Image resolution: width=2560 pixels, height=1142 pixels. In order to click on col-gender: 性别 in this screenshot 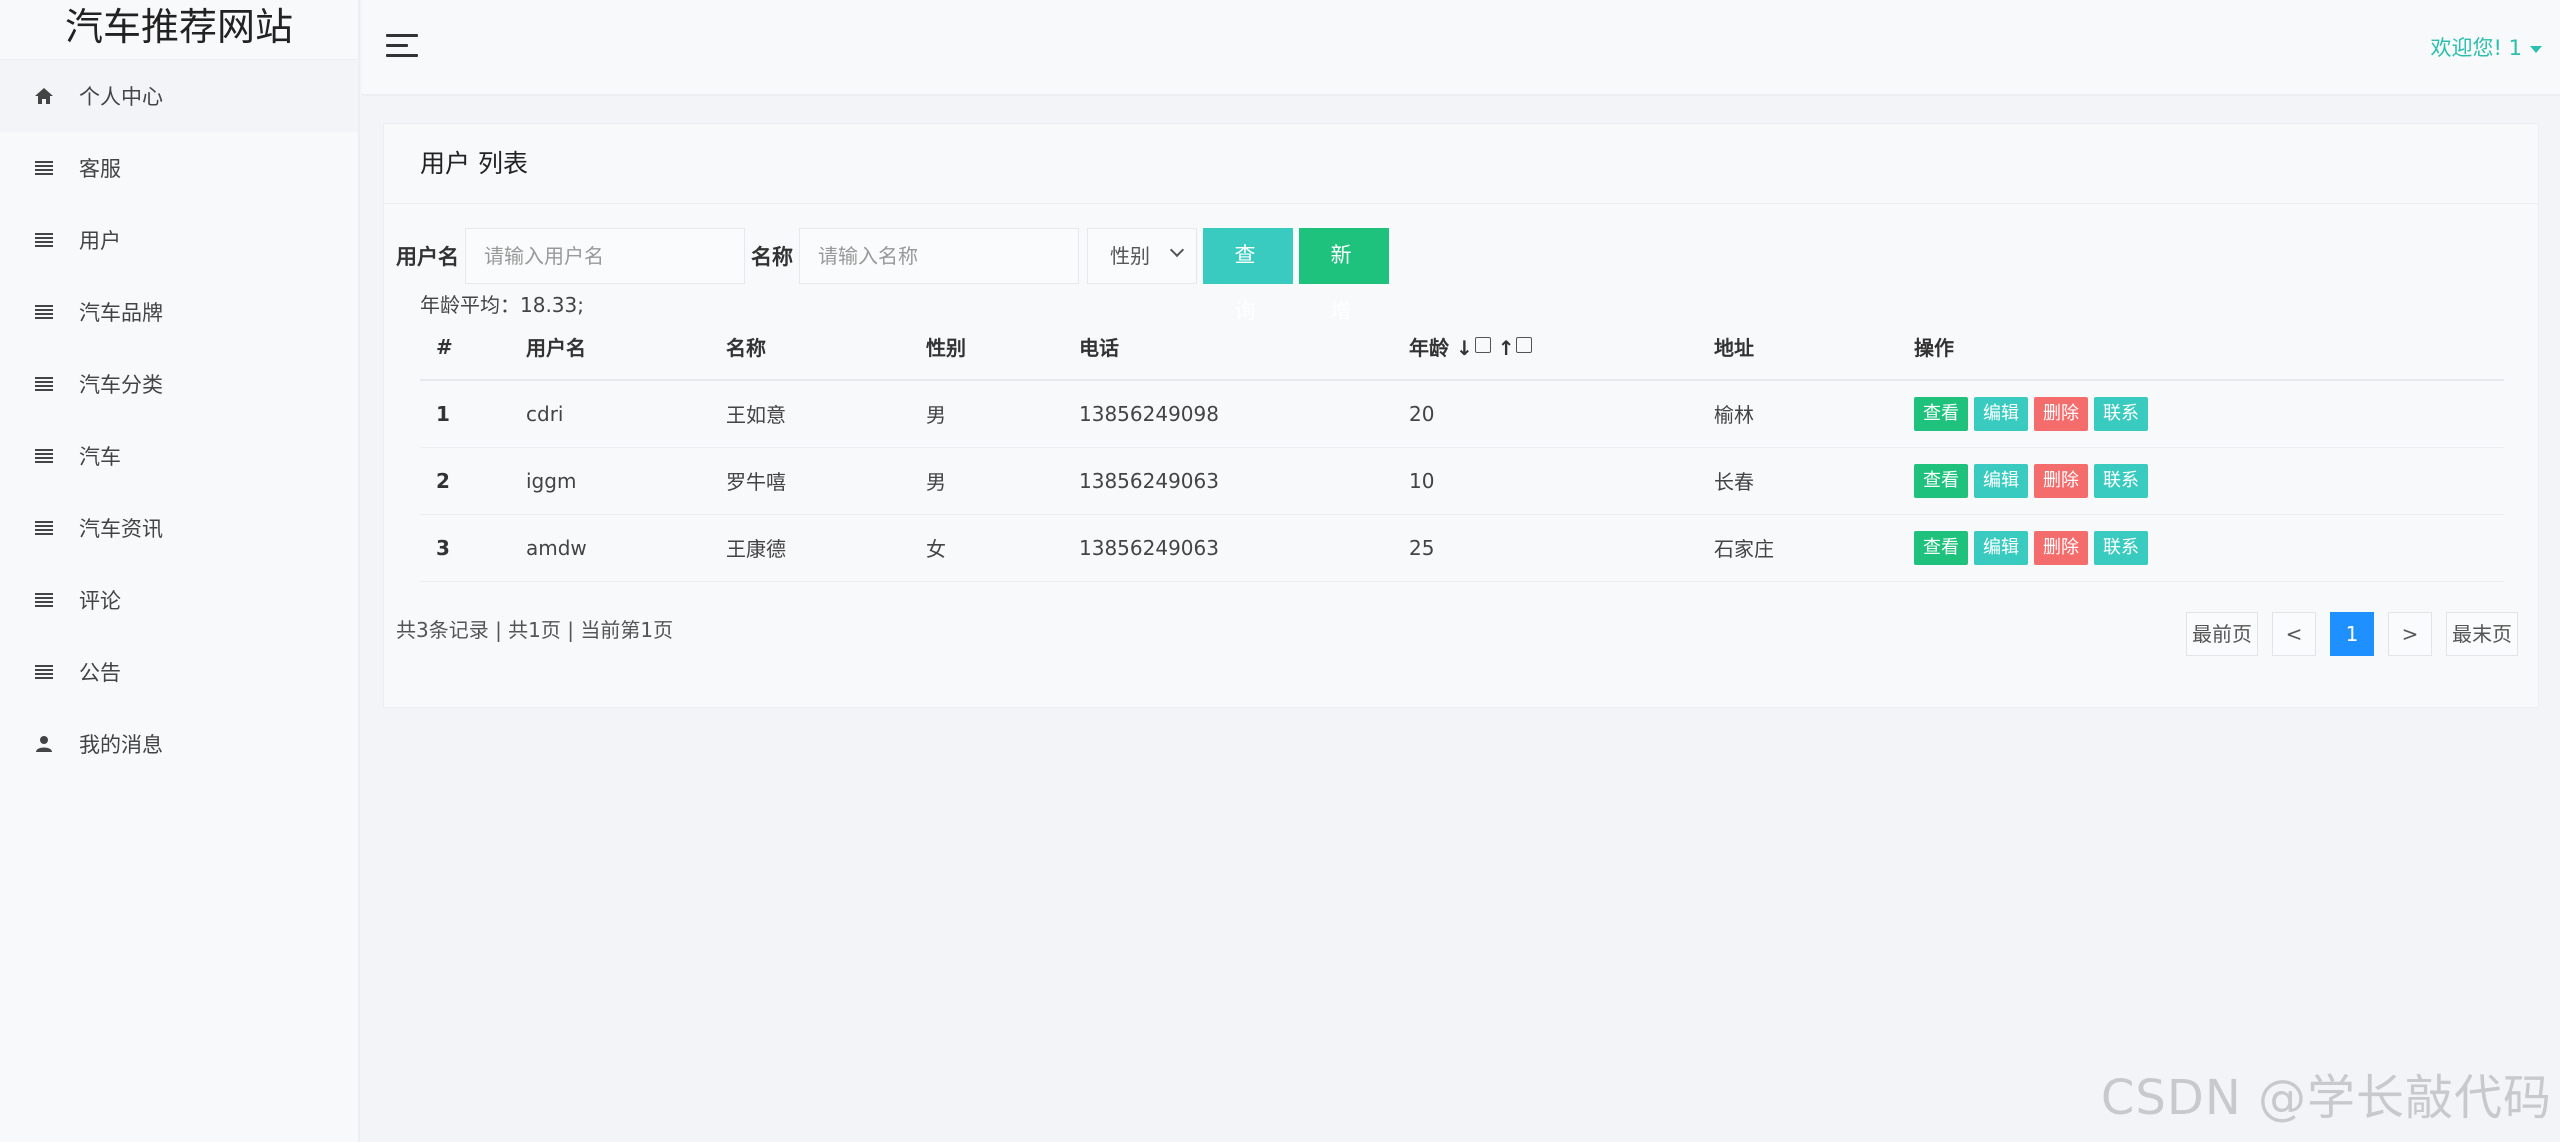, I will do `click(986, 347)`.